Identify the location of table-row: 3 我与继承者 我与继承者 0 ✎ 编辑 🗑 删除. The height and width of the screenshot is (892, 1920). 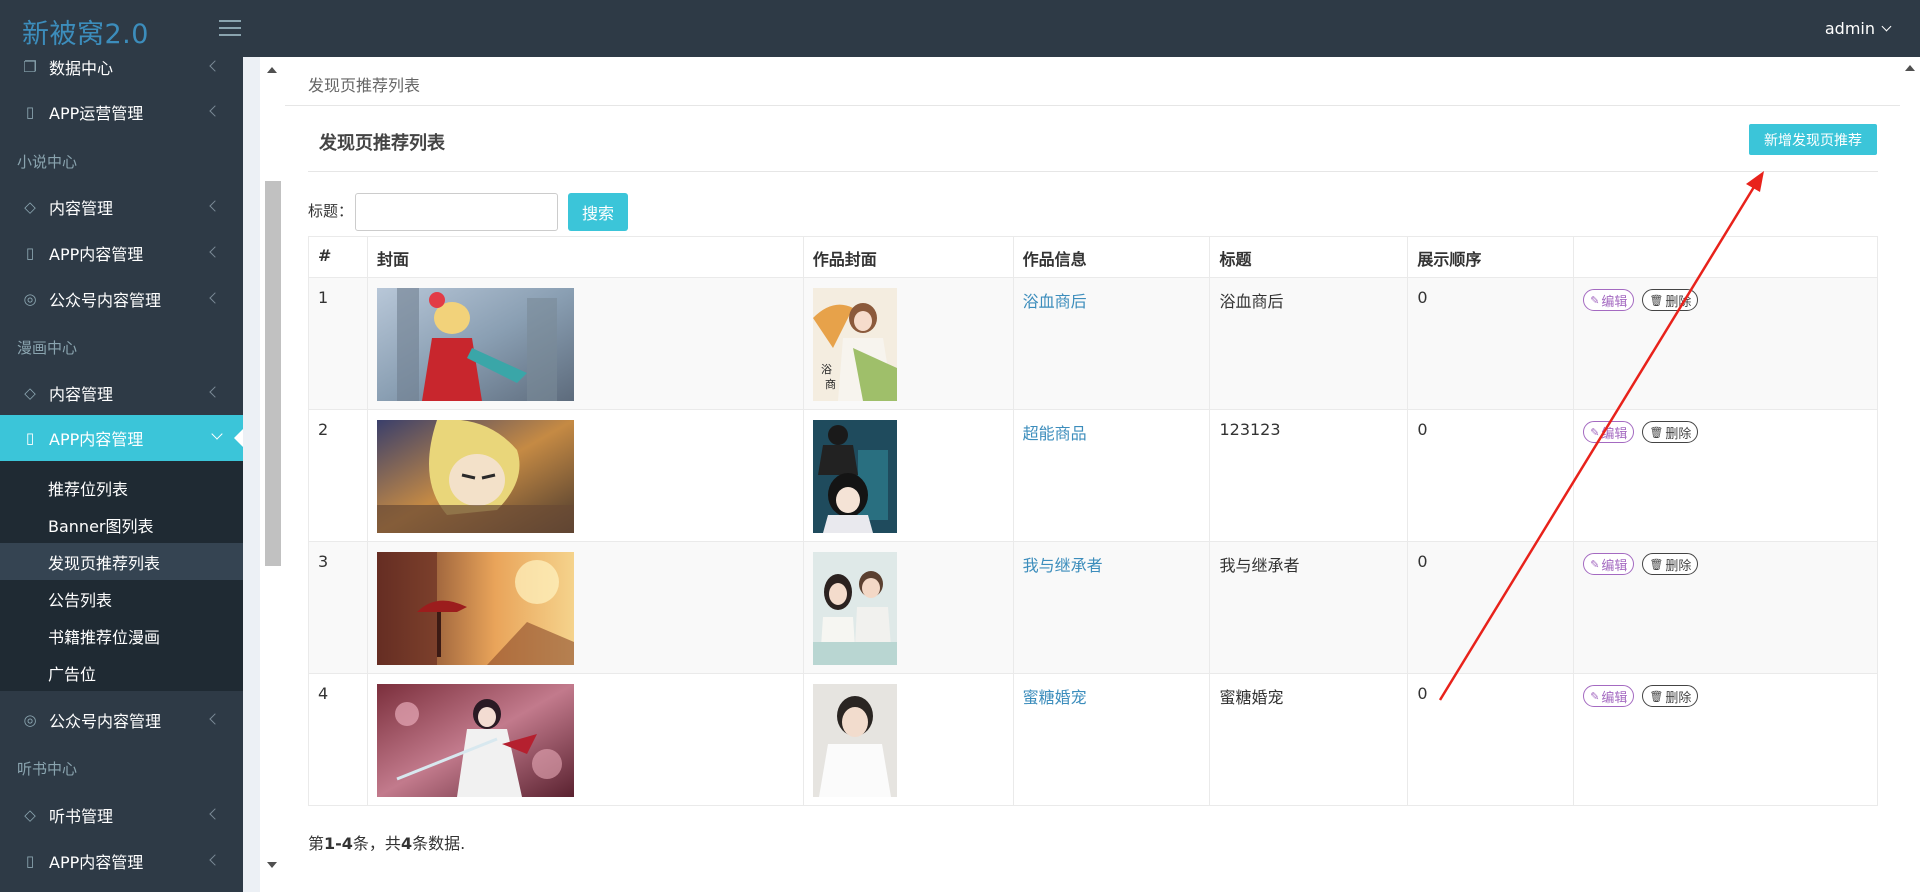
(1093, 607).